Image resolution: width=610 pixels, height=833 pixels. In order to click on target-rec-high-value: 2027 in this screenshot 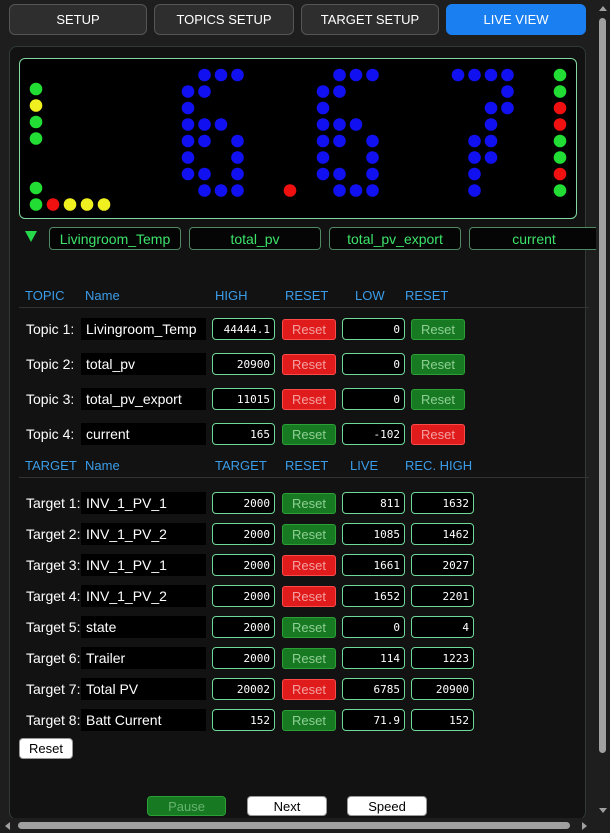, I will do `click(442, 565)`.